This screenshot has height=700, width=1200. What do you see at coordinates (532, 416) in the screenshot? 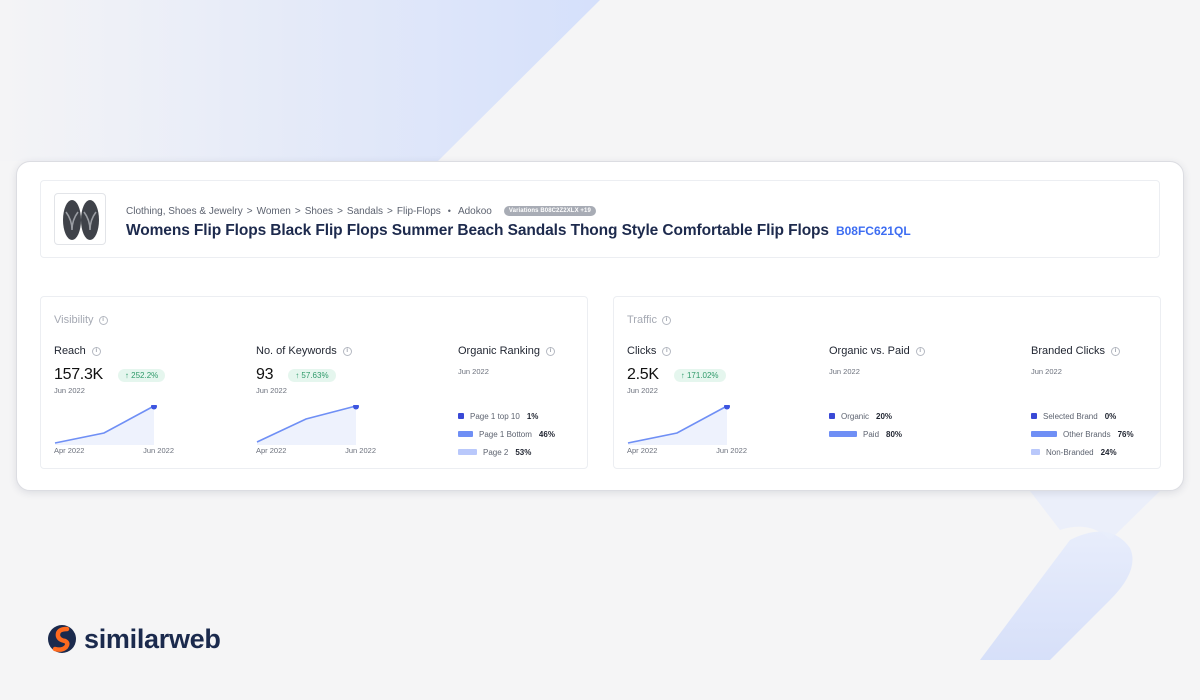
I see `legend-value: 1%` at bounding box center [532, 416].